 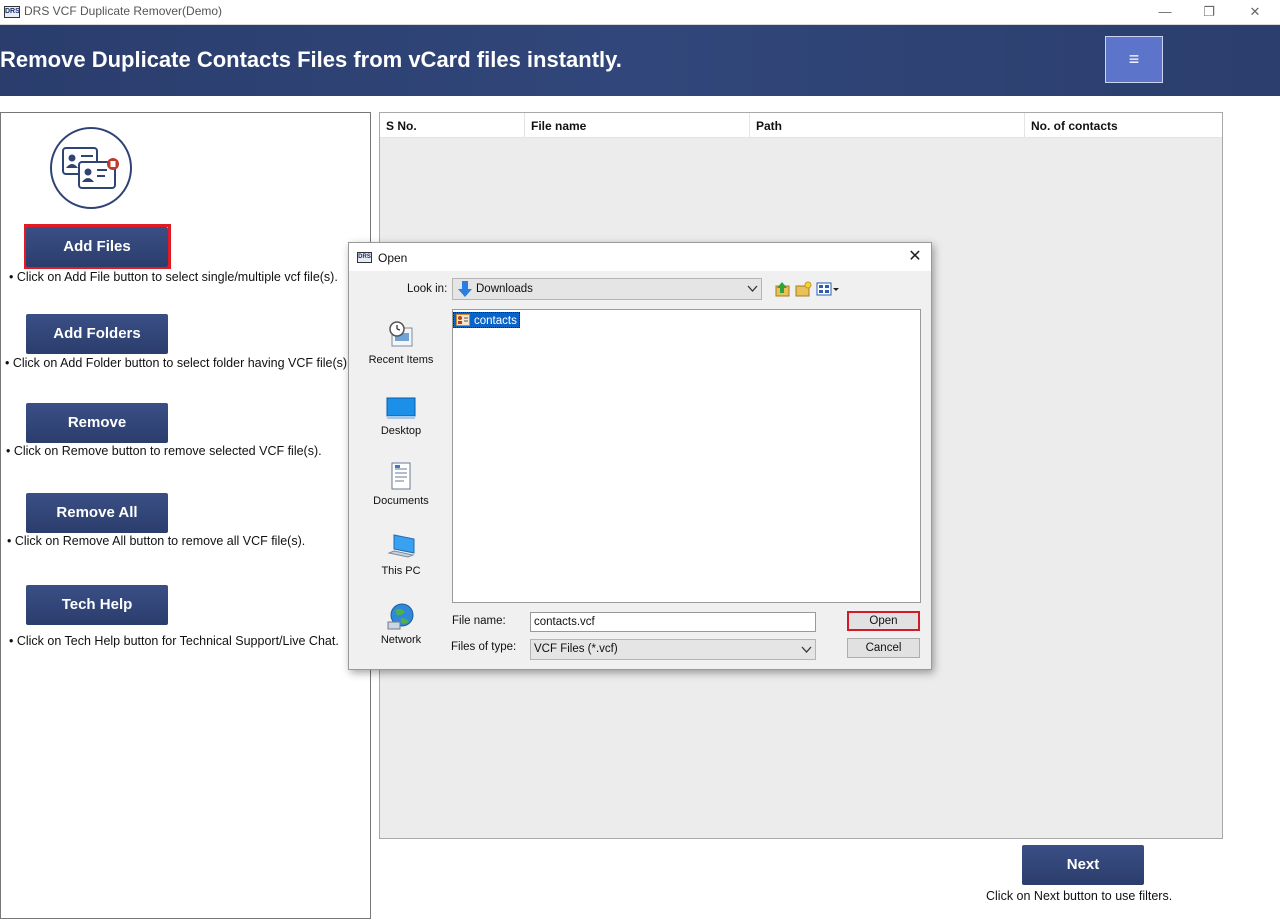 What do you see at coordinates (883, 648) in the screenshot?
I see `dialog-cancel-button: Cancel` at bounding box center [883, 648].